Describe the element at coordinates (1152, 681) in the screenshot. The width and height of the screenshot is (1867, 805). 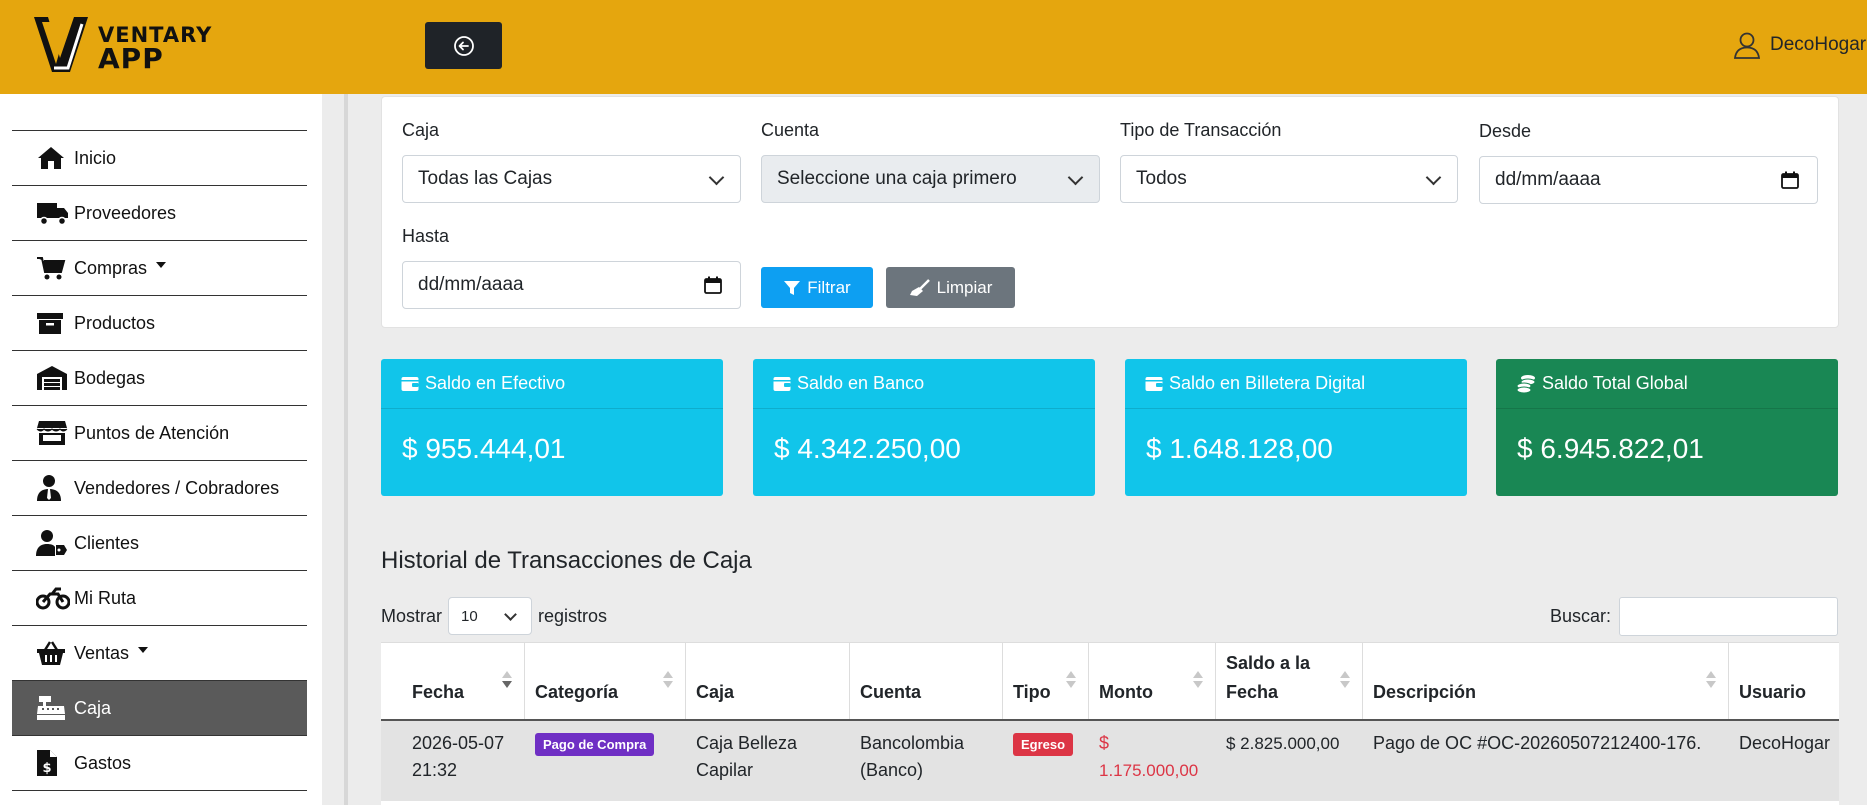
I see `column-header-monto: Monto` at that location.